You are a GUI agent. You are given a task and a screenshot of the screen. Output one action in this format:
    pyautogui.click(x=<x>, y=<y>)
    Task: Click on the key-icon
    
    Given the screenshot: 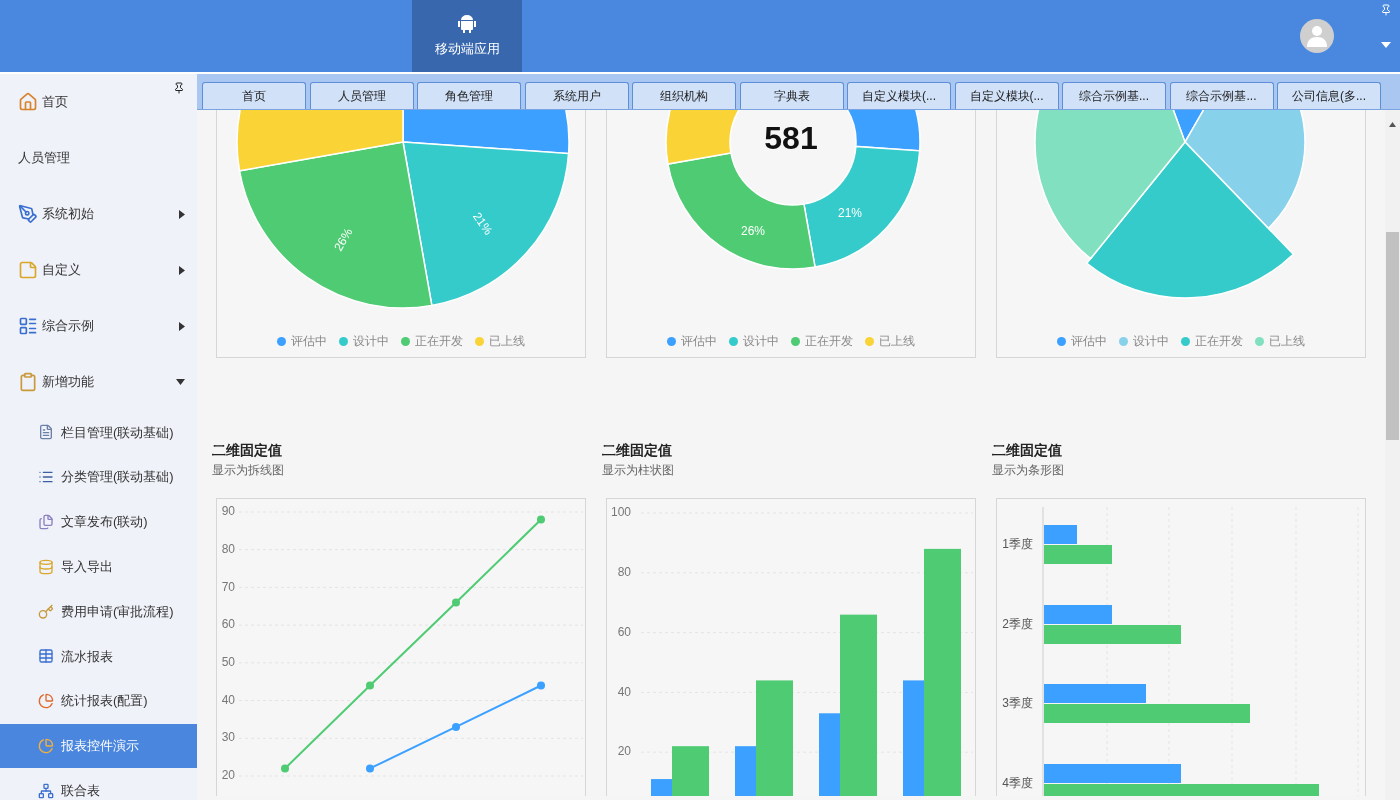 What is the action you would take?
    pyautogui.click(x=46, y=611)
    